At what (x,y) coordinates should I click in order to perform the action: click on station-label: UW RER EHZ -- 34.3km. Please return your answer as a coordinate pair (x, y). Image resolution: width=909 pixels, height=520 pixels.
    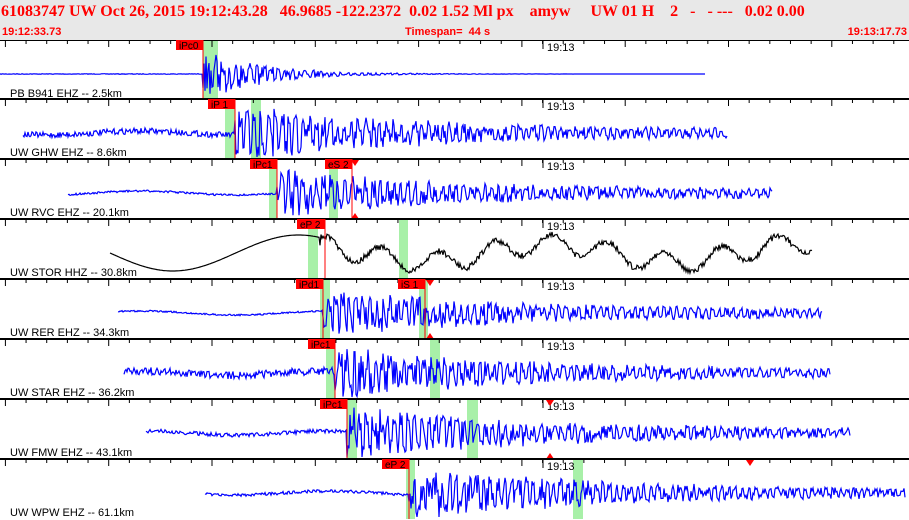
    Looking at the image, I should click on (69, 333).